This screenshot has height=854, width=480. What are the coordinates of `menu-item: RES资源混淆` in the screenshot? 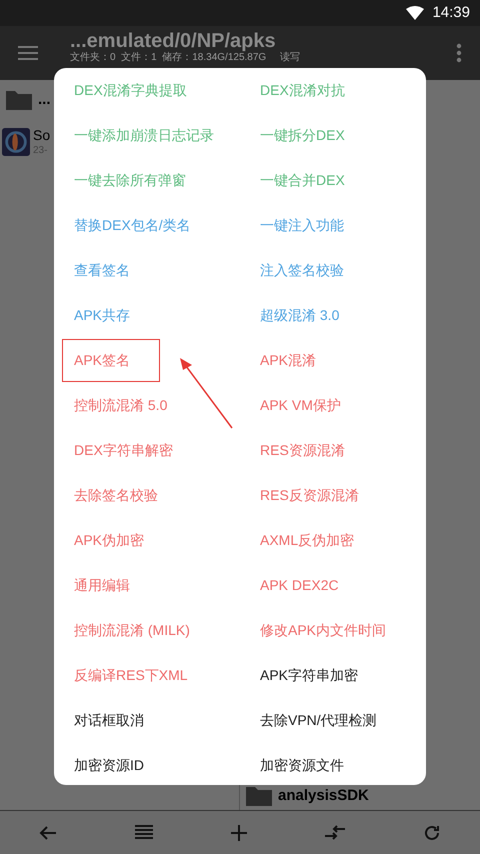 It's located at (302, 450).